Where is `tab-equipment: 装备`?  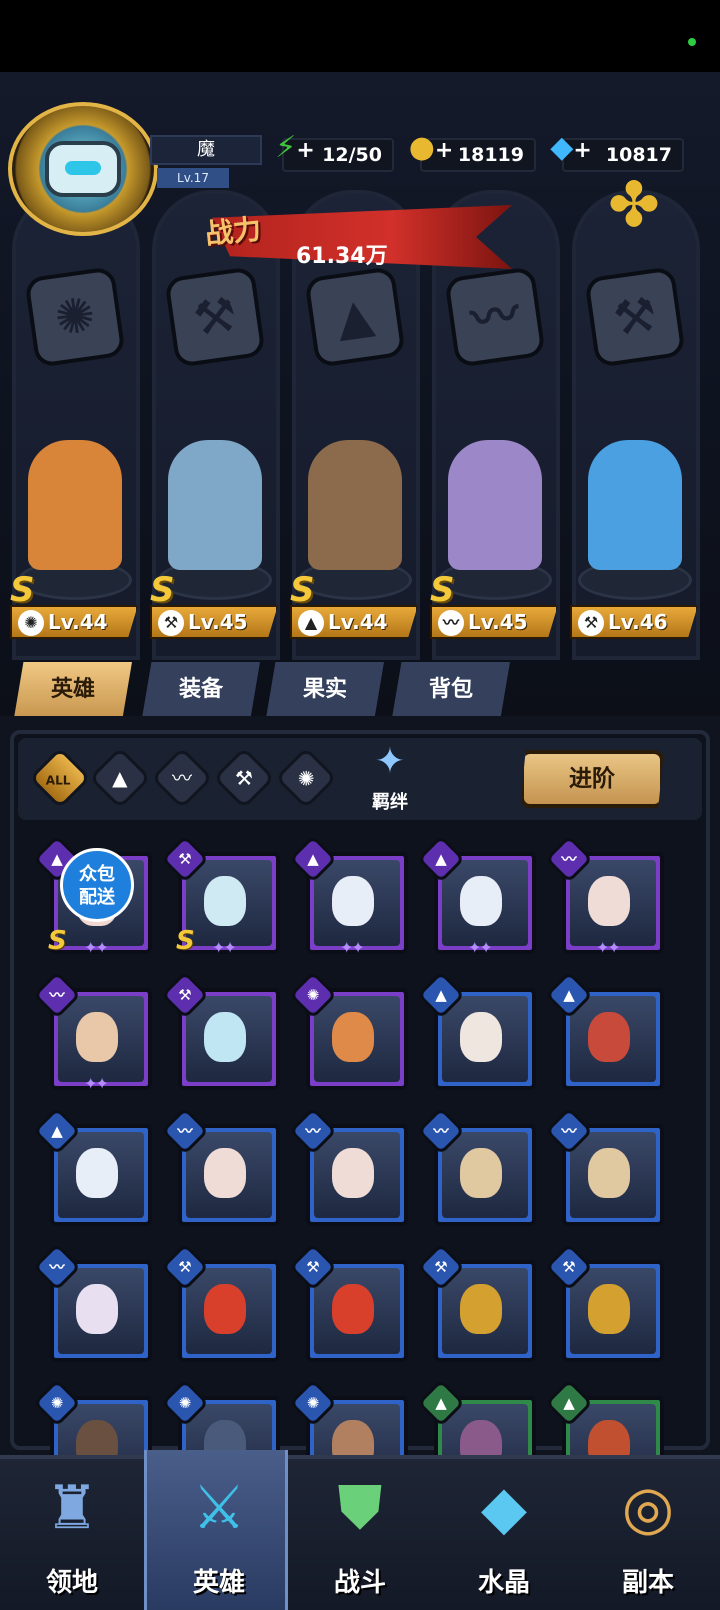
tab-equipment: 装备 is located at coordinates (201, 690).